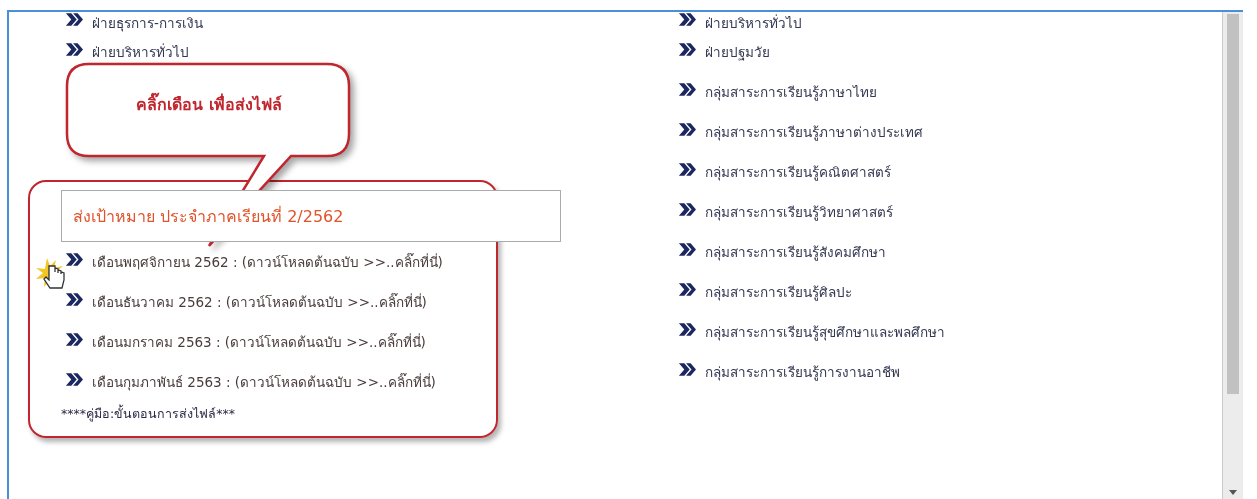 This screenshot has width=1257, height=499. Describe the element at coordinates (802, 372) in the screenshot. I see `department-link: กลุ่มสาระการเรียนรู้การงานอาชีพ` at that location.